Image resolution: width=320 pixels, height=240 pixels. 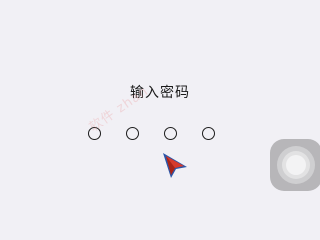 What do you see at coordinates (152, 135) in the screenshot?
I see `passcode-dots` at bounding box center [152, 135].